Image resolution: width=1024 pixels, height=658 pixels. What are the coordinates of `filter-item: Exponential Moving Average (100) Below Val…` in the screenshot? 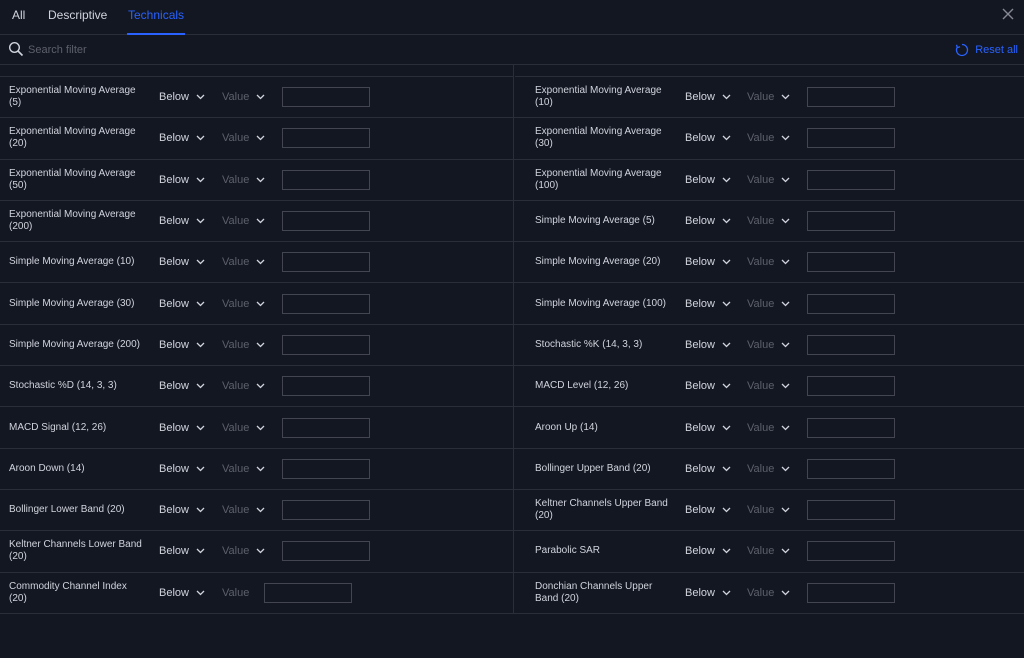 It's located at (769, 180).